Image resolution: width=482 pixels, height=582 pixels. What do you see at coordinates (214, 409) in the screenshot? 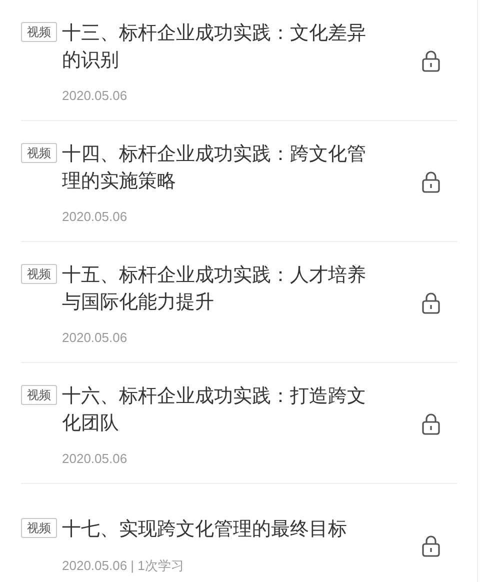
I see `lesson-title: 十六、标杆企业成功实践：打造跨文化团队` at bounding box center [214, 409].